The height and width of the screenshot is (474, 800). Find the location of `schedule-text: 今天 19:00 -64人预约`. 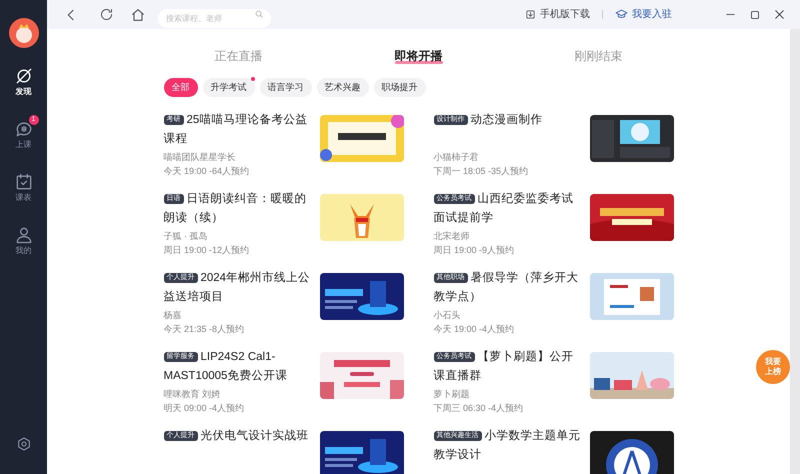

schedule-text: 今天 19:00 -64人预约 is located at coordinates (207, 171).